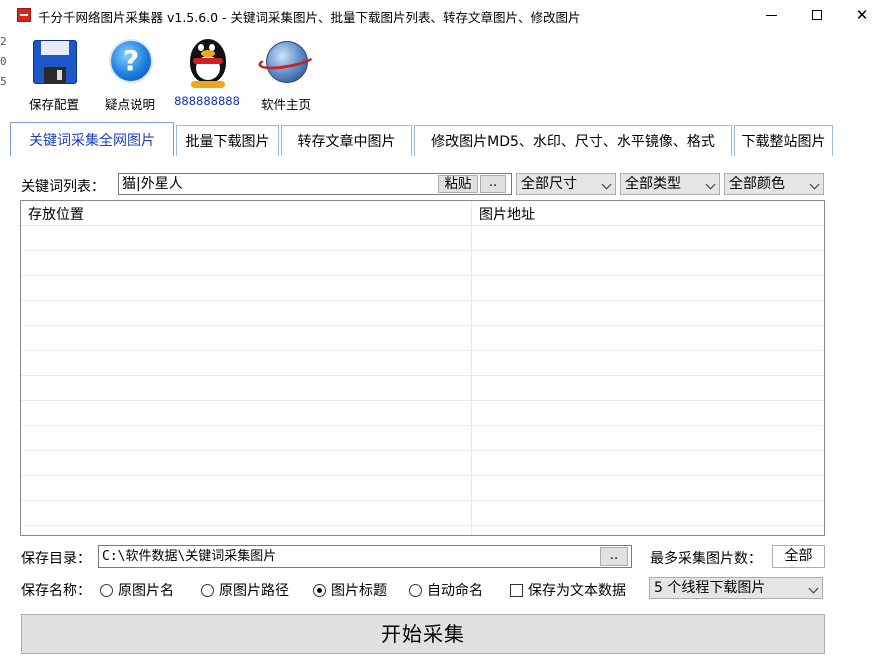 This screenshot has width=884, height=670. Describe the element at coordinates (54, 61) in the screenshot. I see `floppy-disk-icon` at that location.